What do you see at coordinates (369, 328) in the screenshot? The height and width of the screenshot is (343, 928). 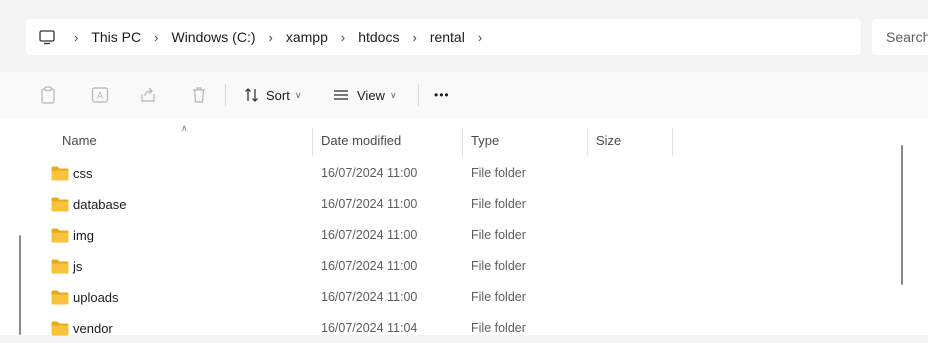 I see `file-date: 16/07/2024 11:04` at bounding box center [369, 328].